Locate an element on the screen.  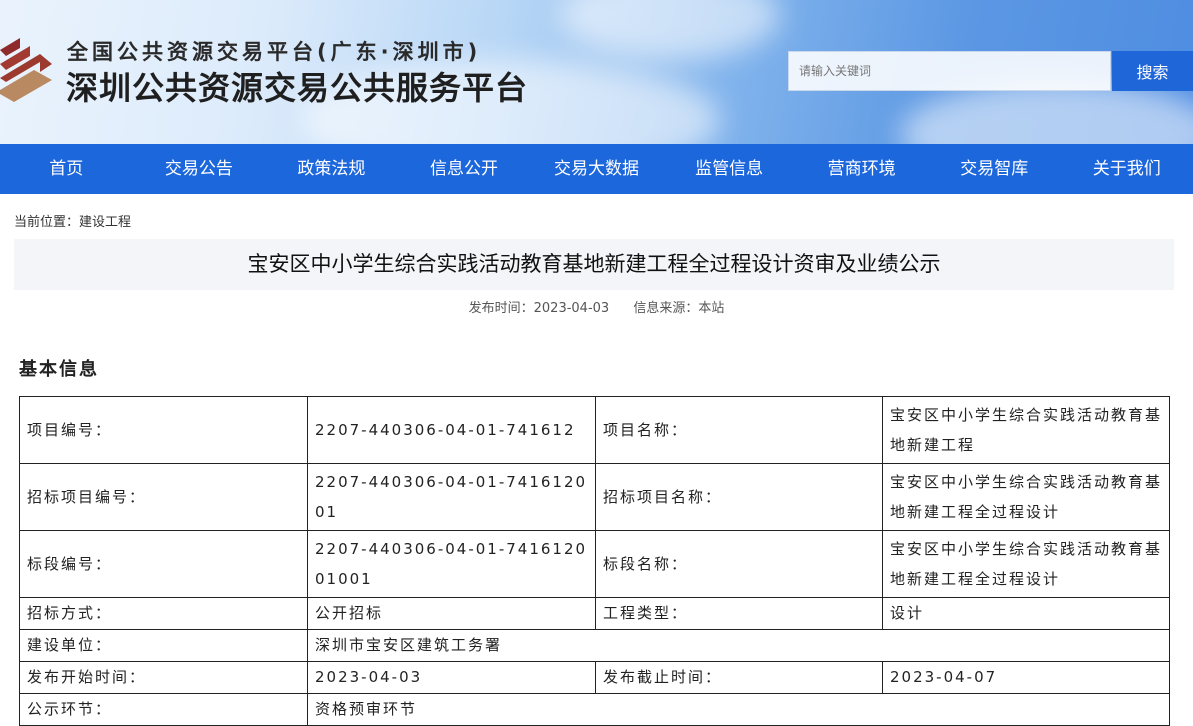
table-row: 招标方式： 公开招标 工程类型： 设计 is located at coordinates (595, 614).